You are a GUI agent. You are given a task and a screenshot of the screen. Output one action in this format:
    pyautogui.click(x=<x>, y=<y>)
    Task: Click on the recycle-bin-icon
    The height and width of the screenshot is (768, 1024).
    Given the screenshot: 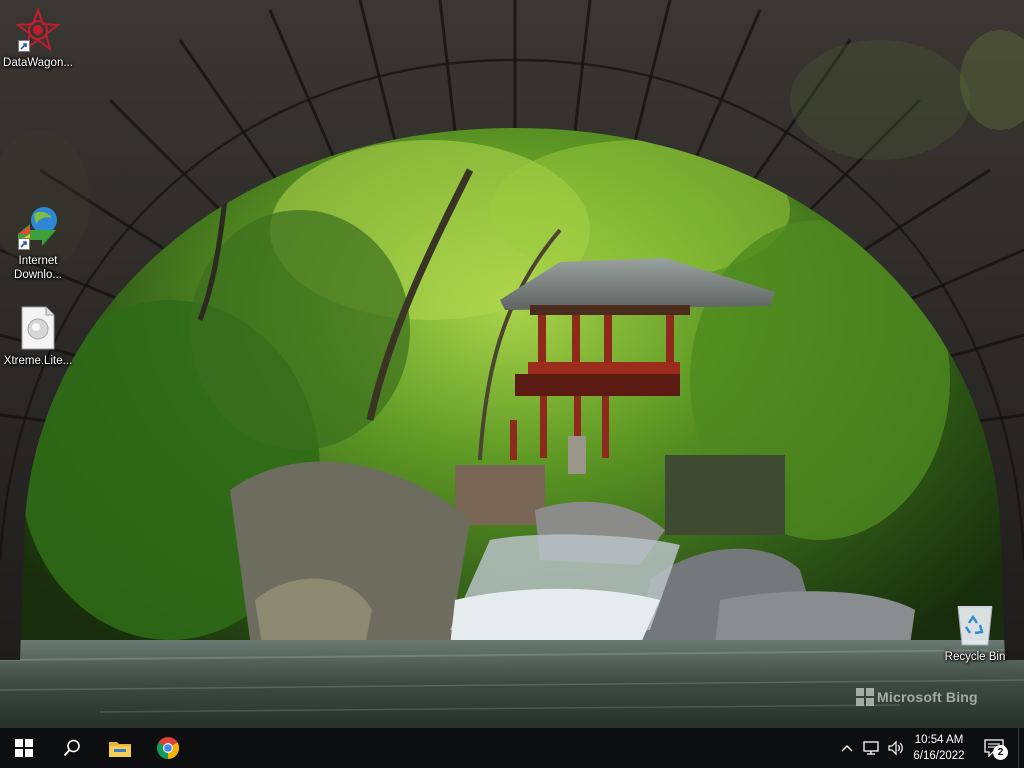 What is the action you would take?
    pyautogui.click(x=975, y=624)
    